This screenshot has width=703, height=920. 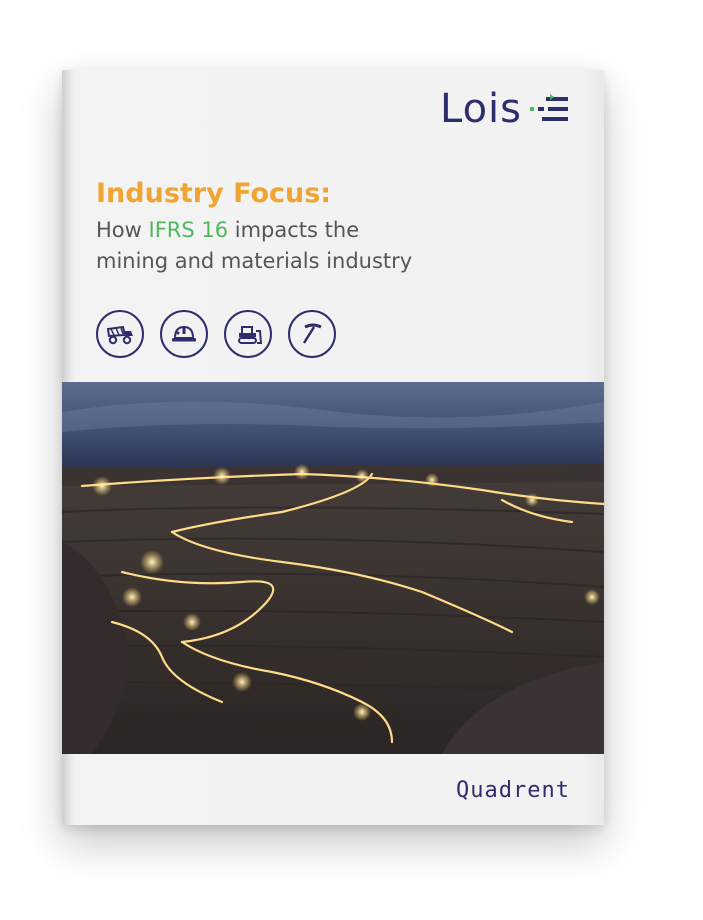 I want to click on subtitle-pre: How, so click(x=122, y=230).